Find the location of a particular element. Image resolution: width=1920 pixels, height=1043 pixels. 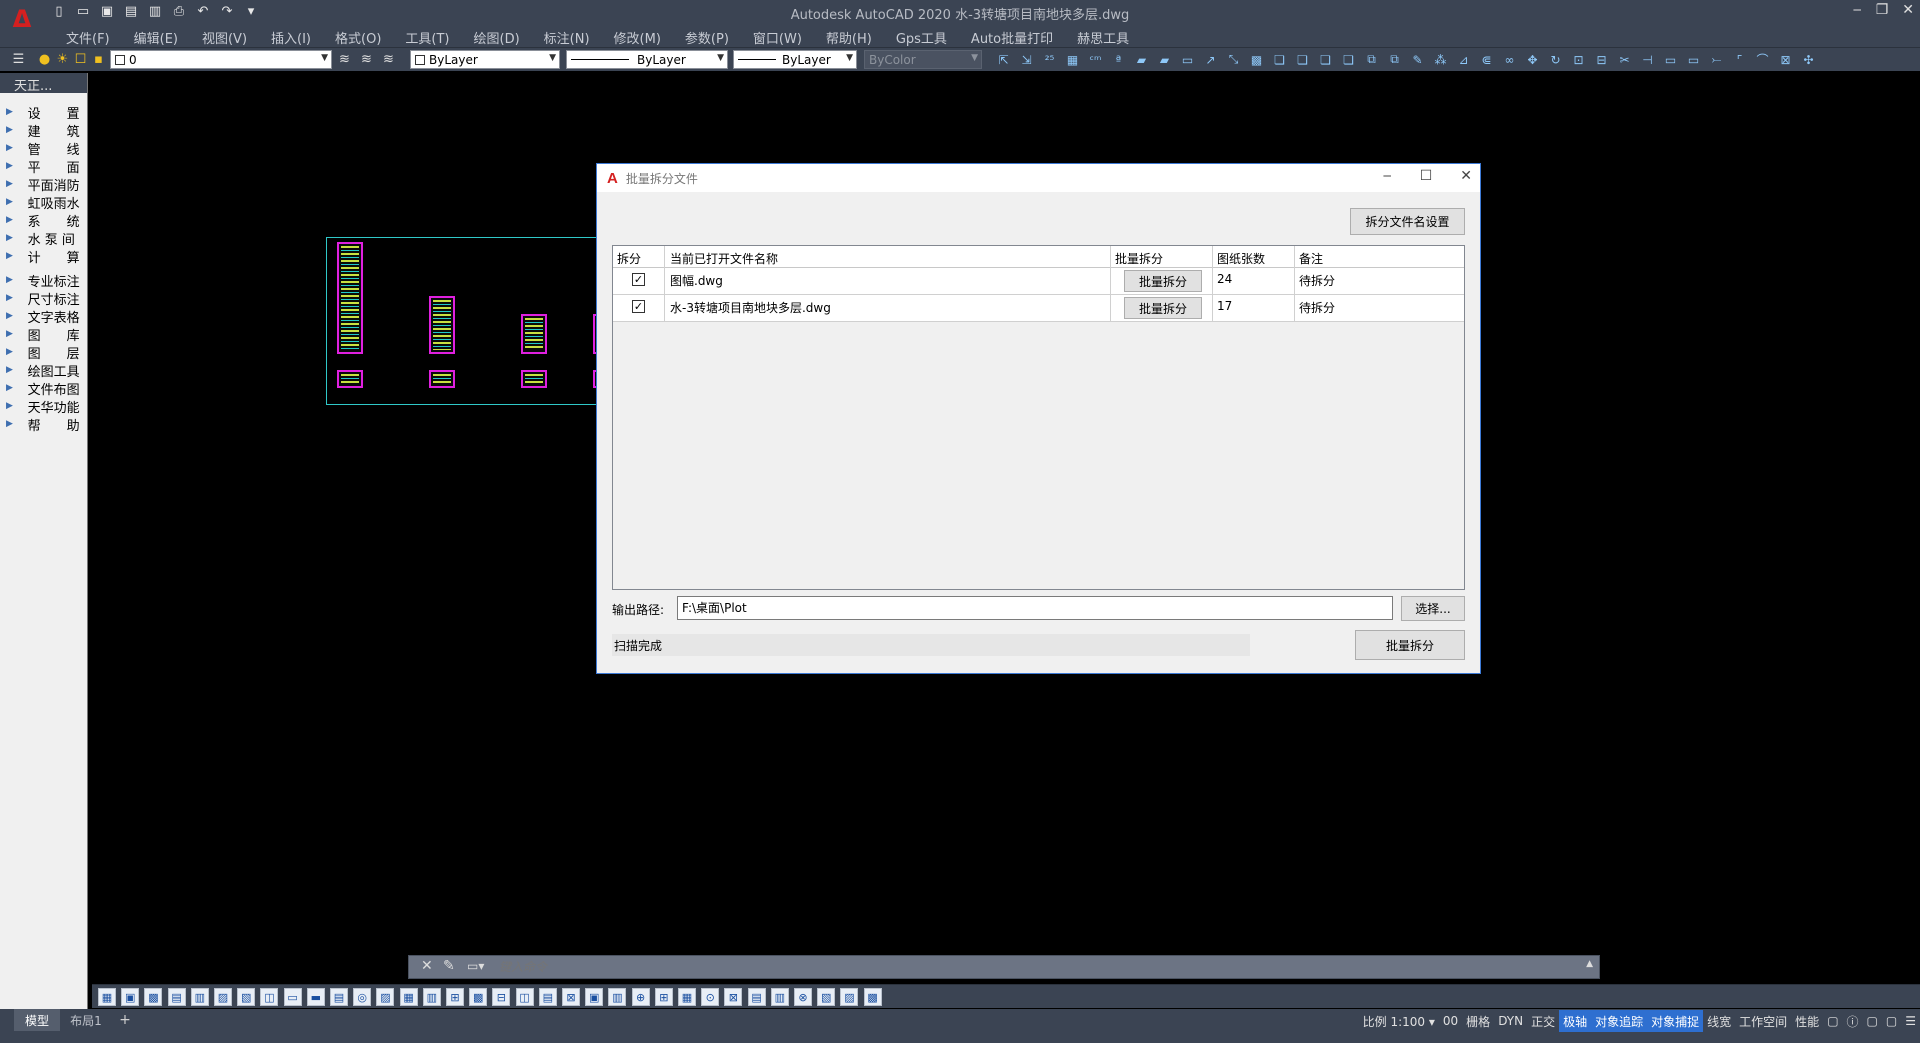

dialog-titlebar: A 批量拆分文件 ‒ ☐ ✕ is located at coordinates (1038, 178).